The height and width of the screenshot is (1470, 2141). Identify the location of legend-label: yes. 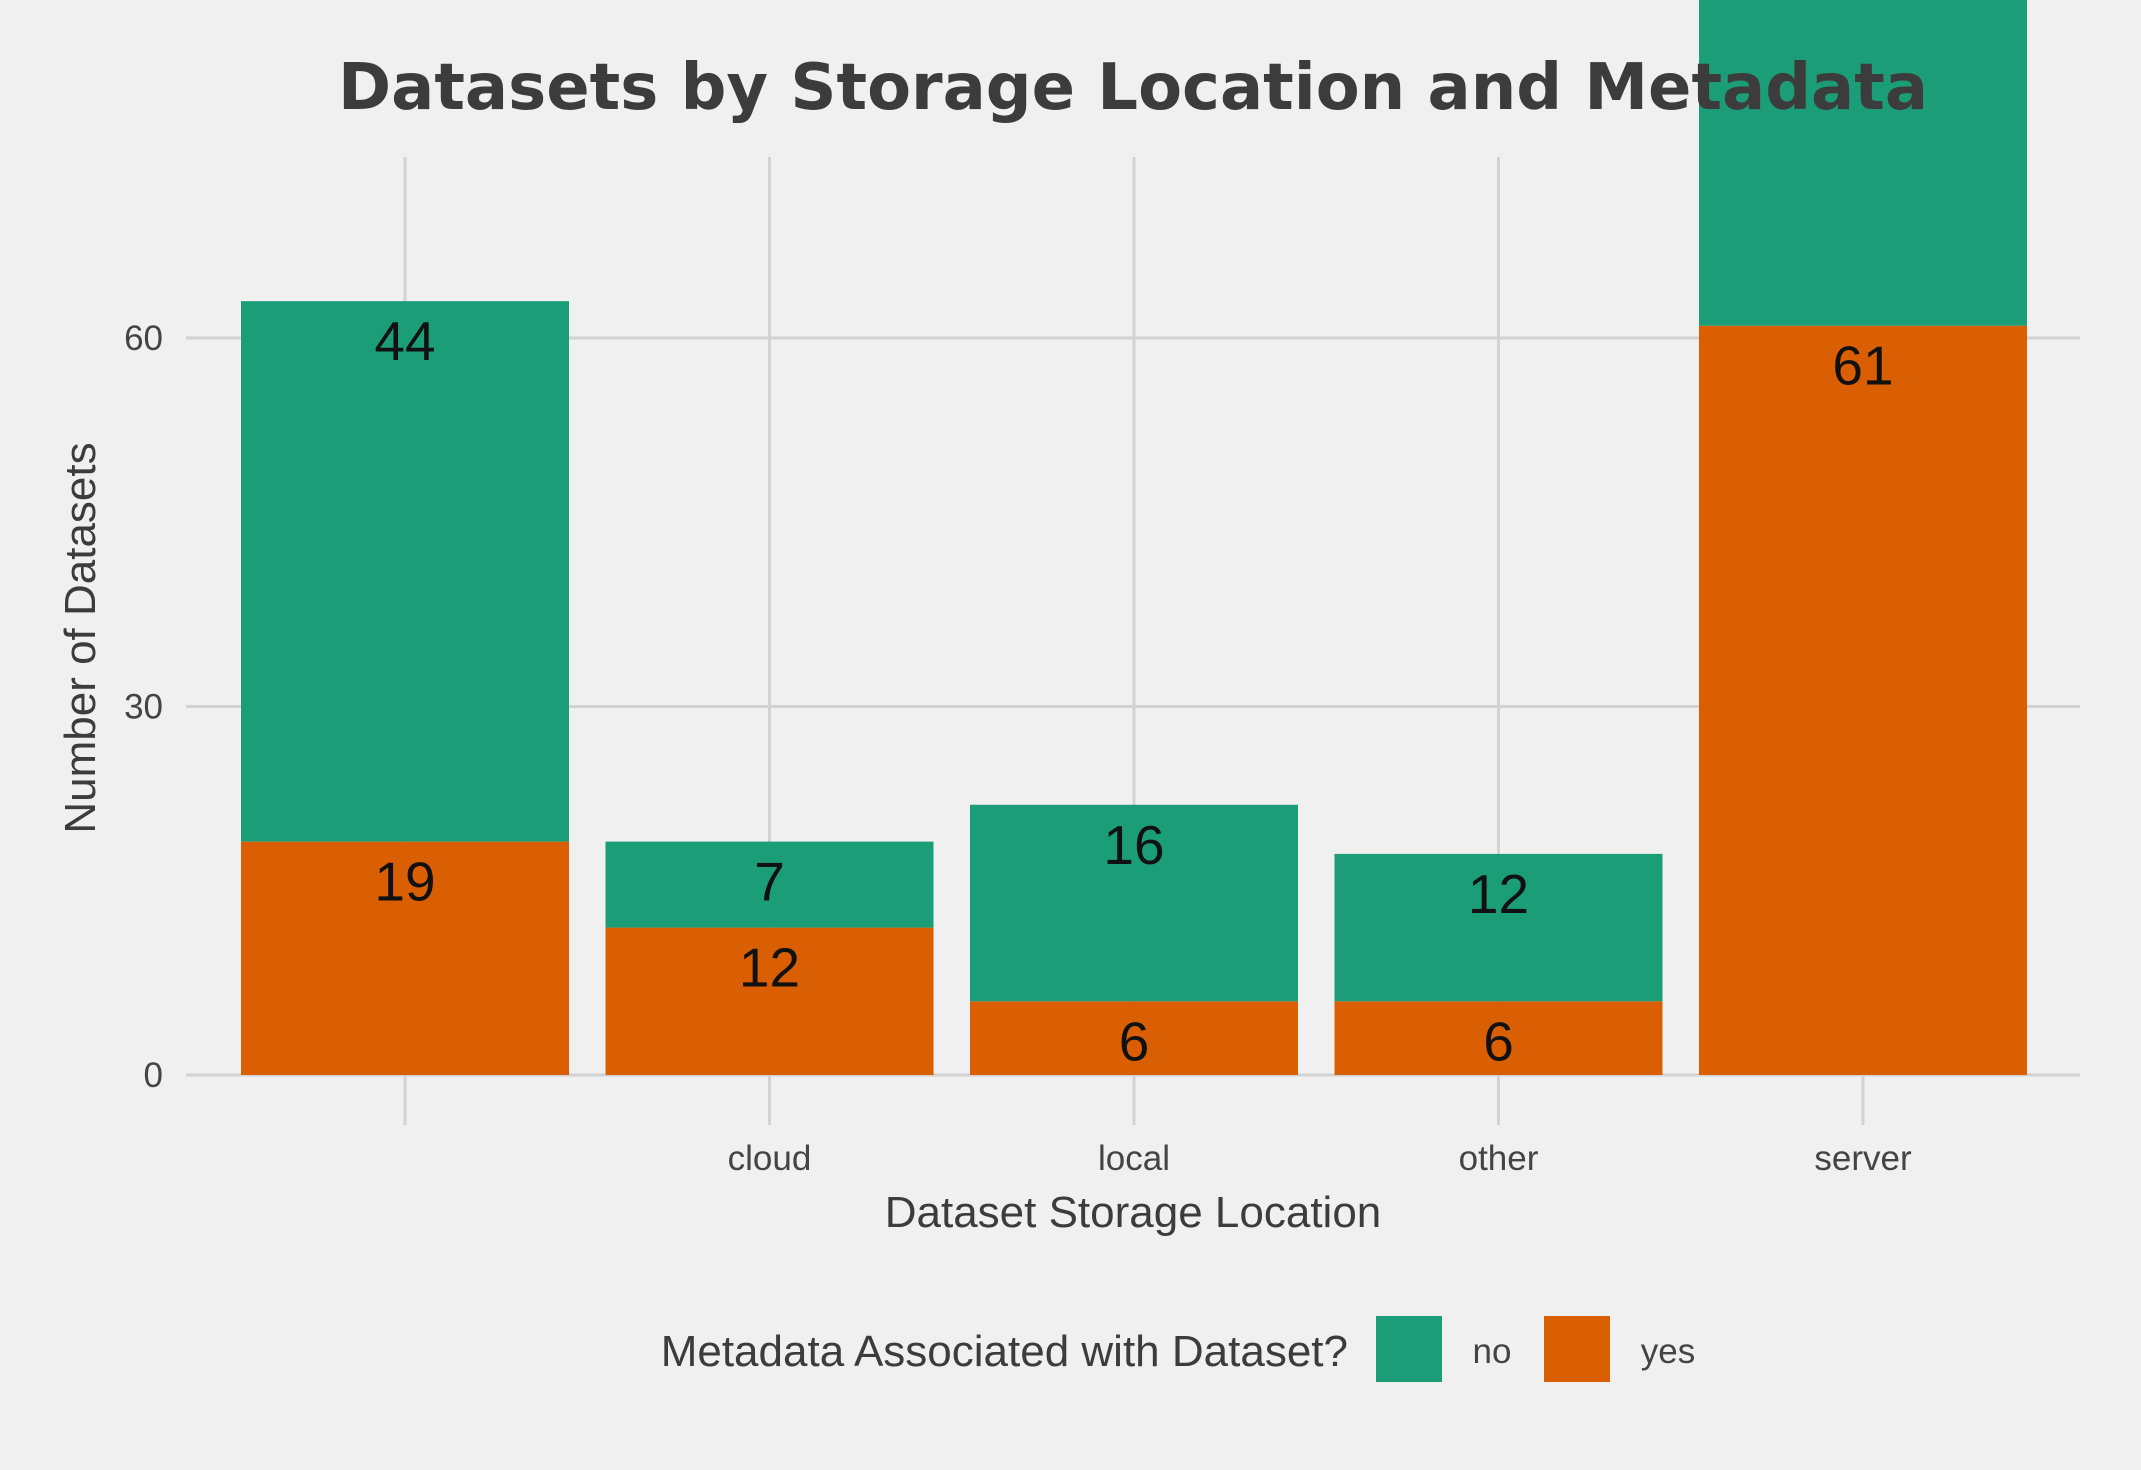
(1668, 1351).